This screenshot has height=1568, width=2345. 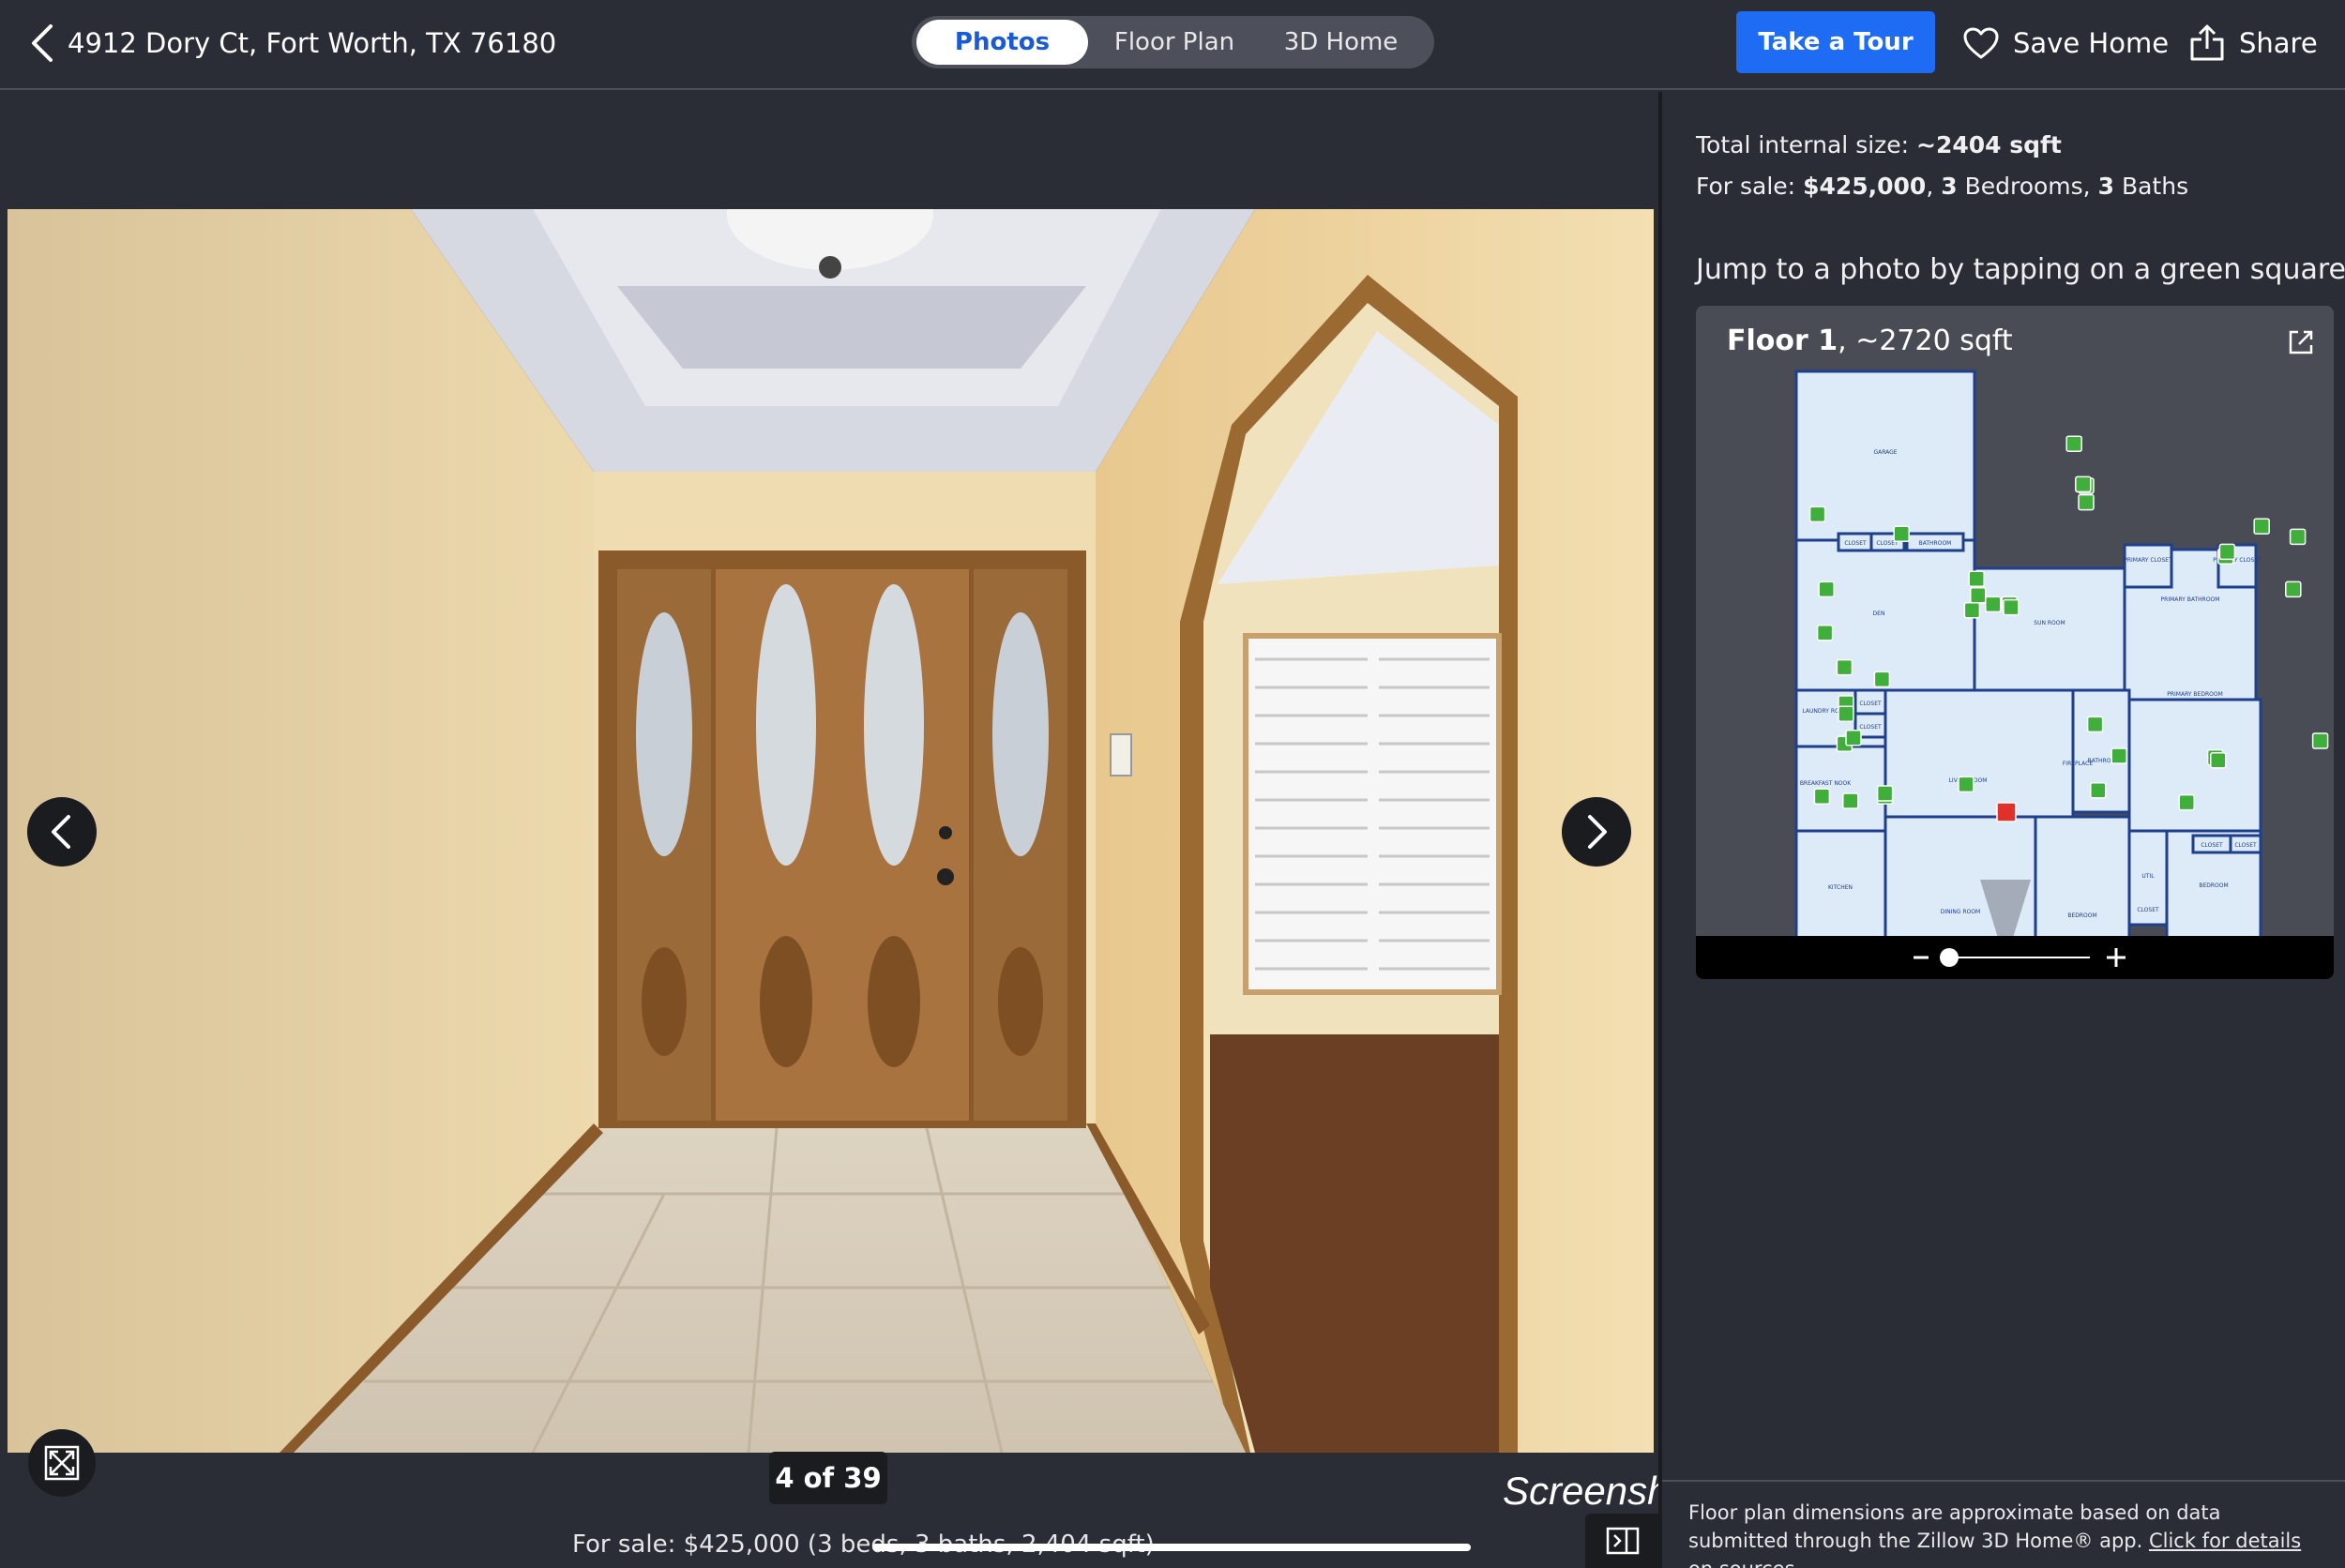 I want to click on beds-count: 3, so click(x=1949, y=186).